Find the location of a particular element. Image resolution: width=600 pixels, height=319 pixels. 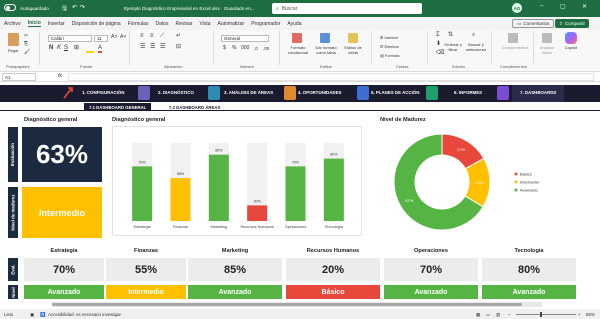

menu-tab-7: Vista is located at coordinates (204, 24).